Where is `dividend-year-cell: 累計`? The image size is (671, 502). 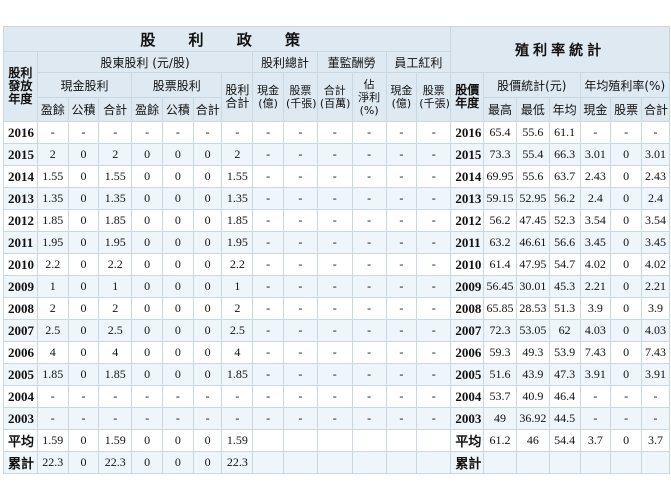 dividend-year-cell: 累計 is located at coordinates (20, 462).